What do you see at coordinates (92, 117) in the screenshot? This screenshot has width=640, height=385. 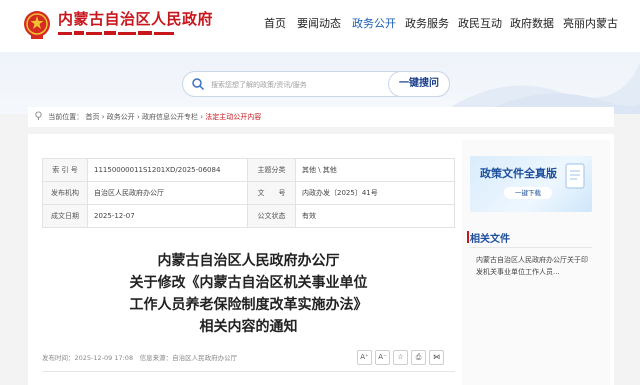 I see `breadcrumb-item-home: 首页` at bounding box center [92, 117].